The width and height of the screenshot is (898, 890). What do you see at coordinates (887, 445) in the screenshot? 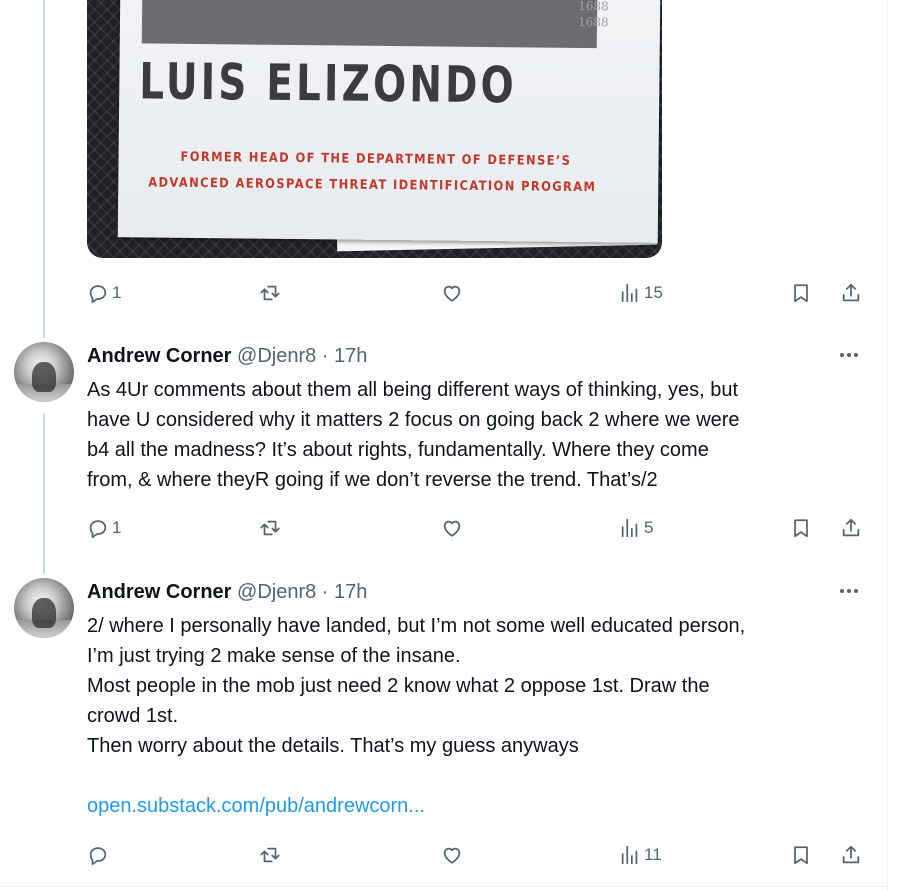
I see `column-border` at bounding box center [887, 445].